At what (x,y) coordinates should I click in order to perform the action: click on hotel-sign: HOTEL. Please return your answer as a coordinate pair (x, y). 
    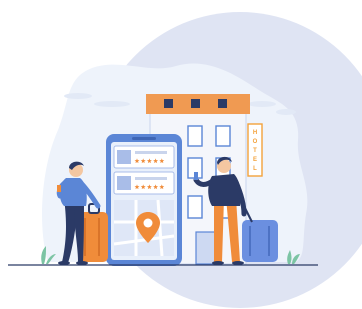
    Looking at the image, I should click on (255, 150).